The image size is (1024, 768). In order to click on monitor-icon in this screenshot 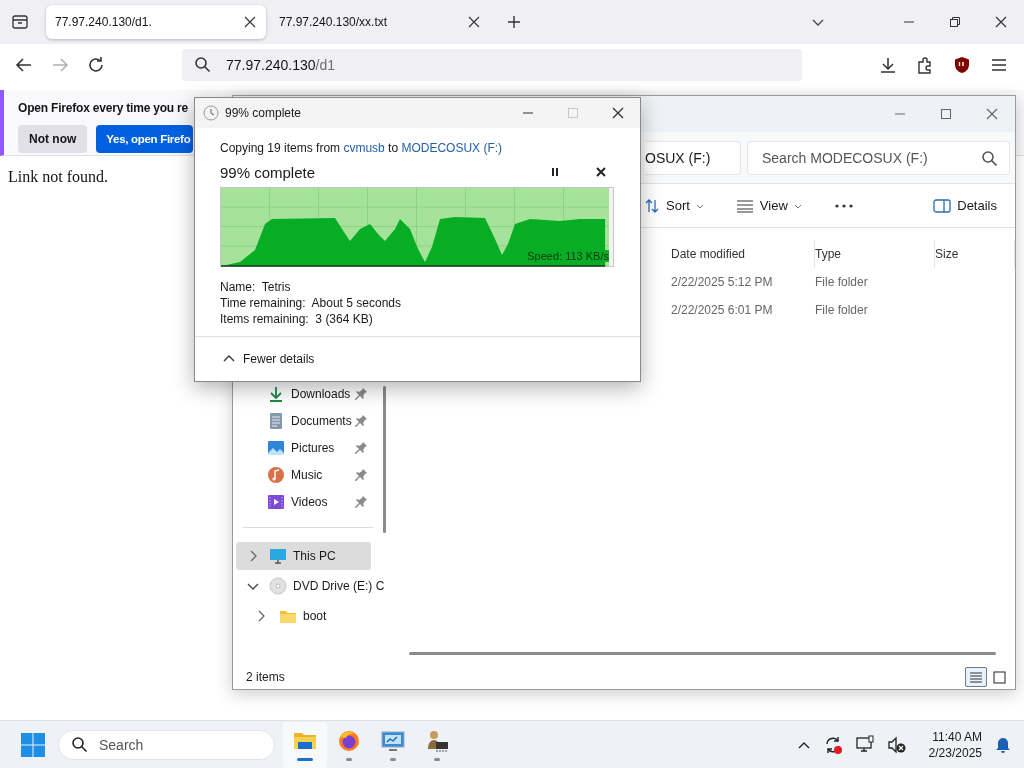, I will do `click(278, 556)`.